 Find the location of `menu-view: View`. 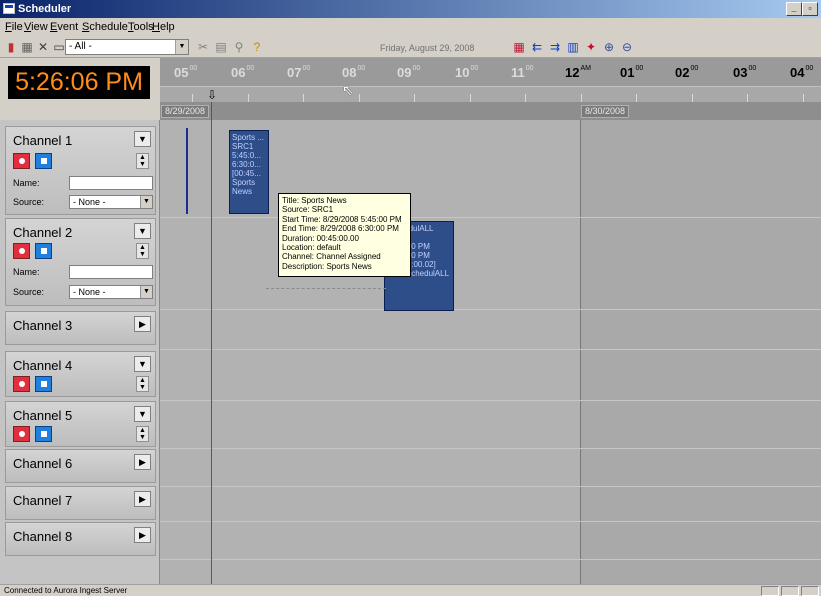

menu-view: View is located at coordinates (36, 27).